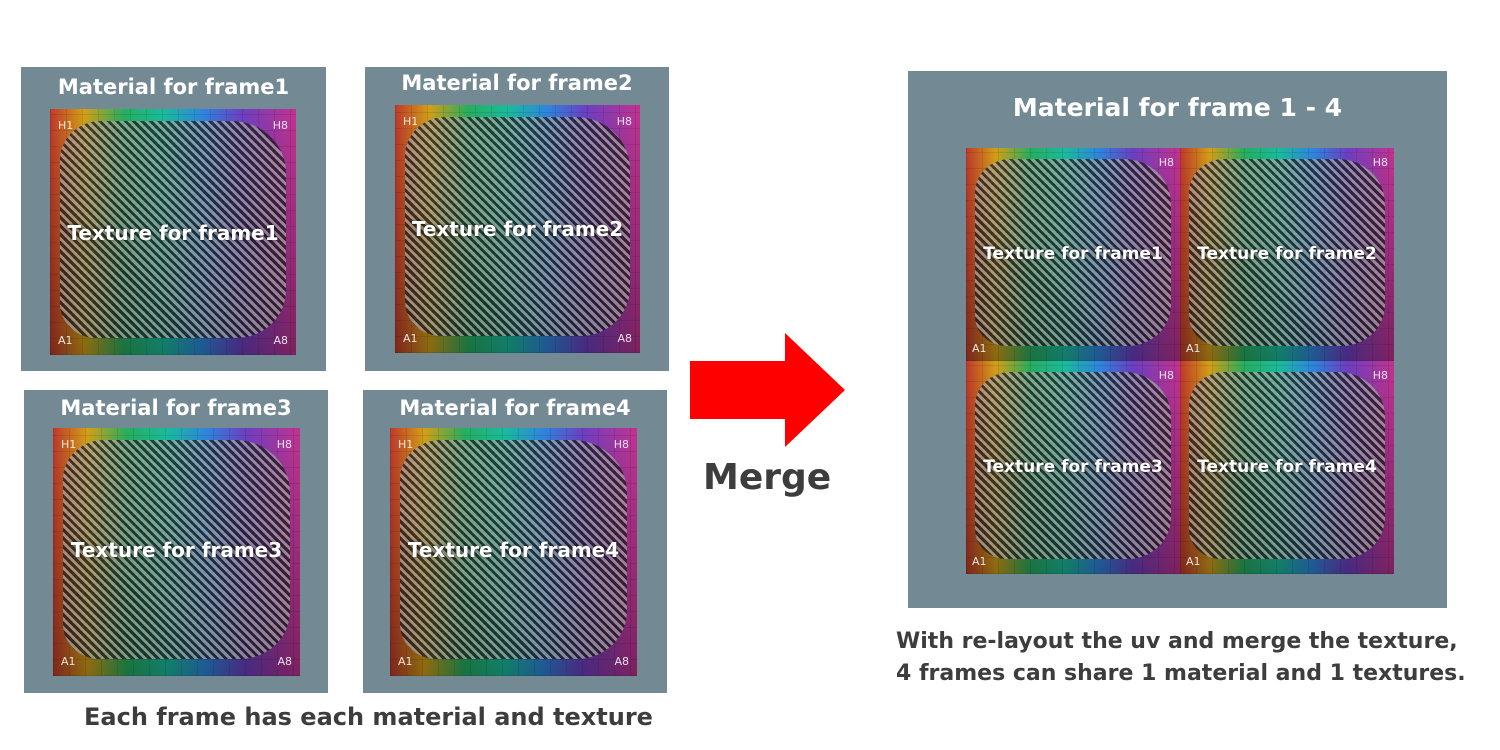 This screenshot has width=1500, height=750. I want to click on merged-texture-tile-3: H8 A1 Texture for frame3, so click(1073, 467).